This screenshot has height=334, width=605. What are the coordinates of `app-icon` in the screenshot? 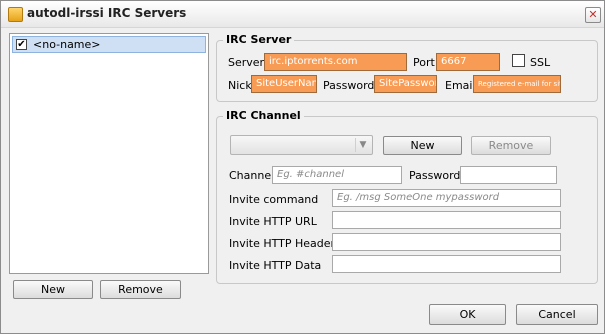 It's located at (15, 14).